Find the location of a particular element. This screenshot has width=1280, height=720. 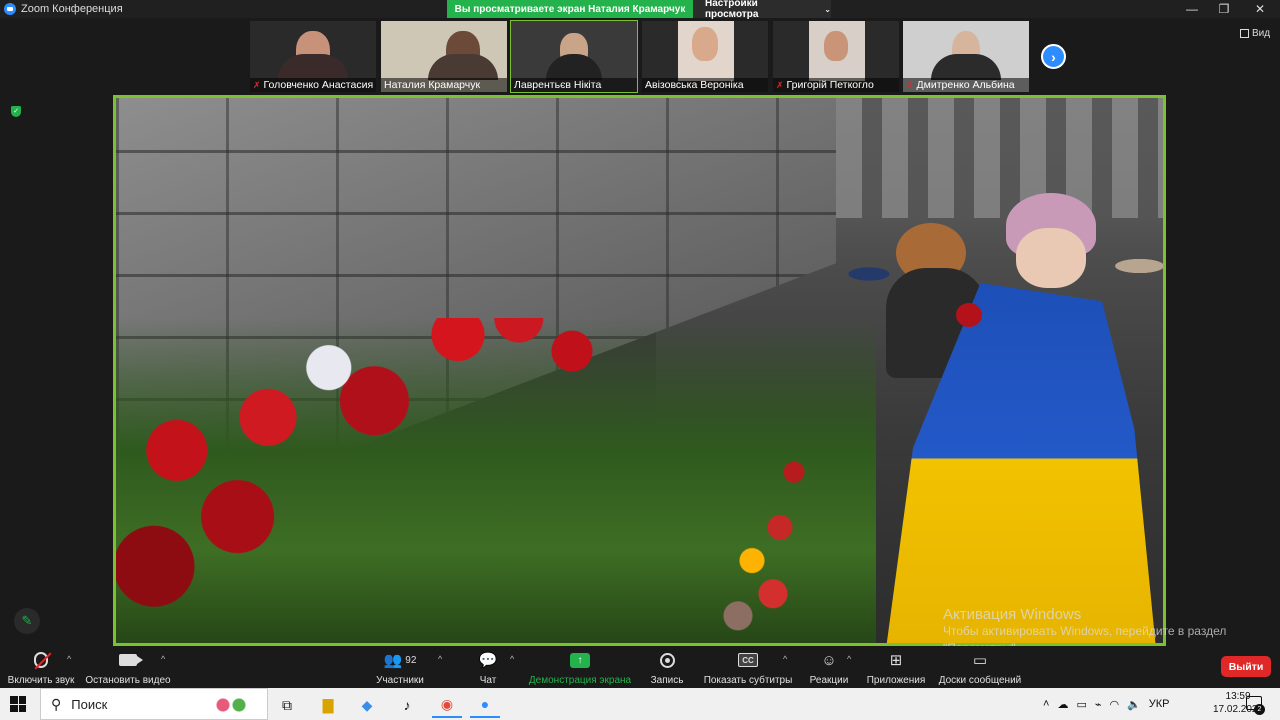

apps-button: ⊞ Приложения is located at coordinates (896, 667).